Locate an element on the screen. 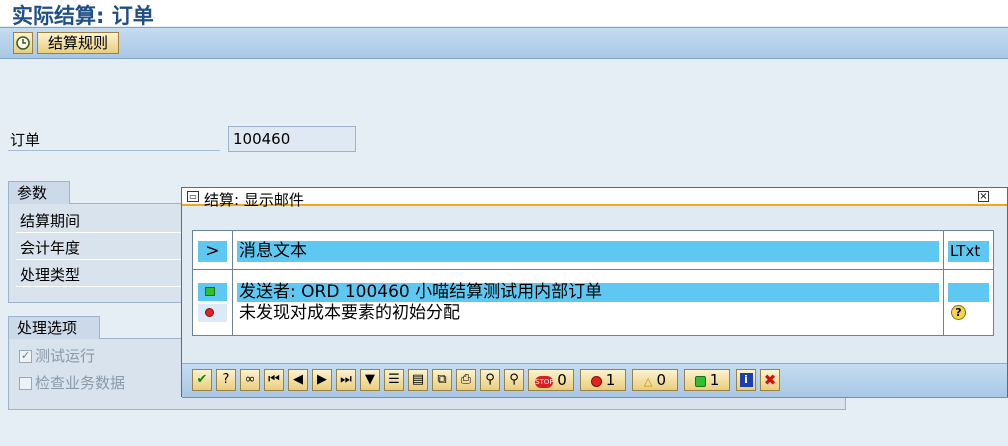 This screenshot has width=1008, height=446. message-text: 发送者: ORD 100460 小喵结算测试用内部订单 is located at coordinates (588, 292).